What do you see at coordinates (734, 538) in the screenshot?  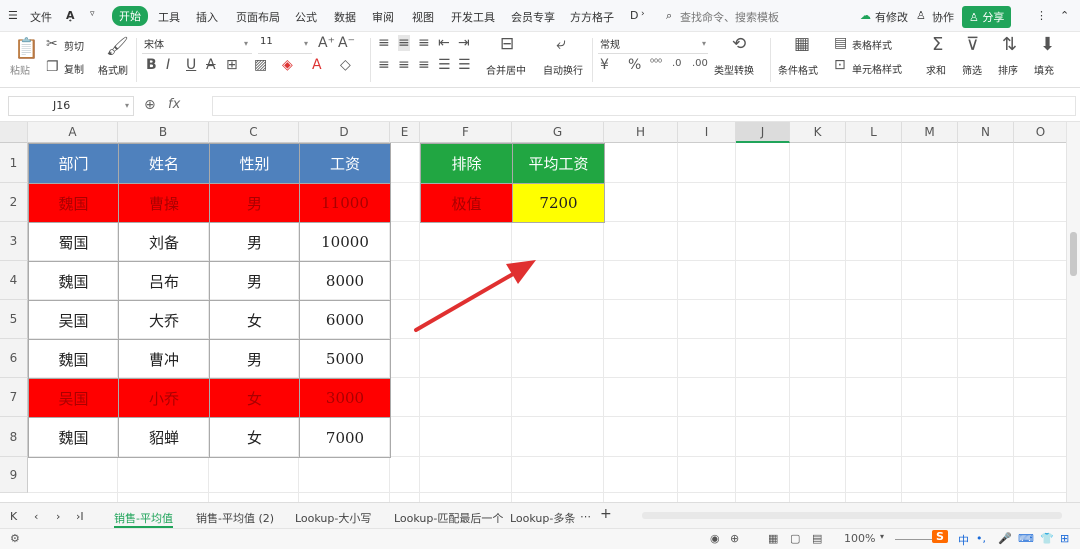 I see `input-mode-icon: ⊕` at bounding box center [734, 538].